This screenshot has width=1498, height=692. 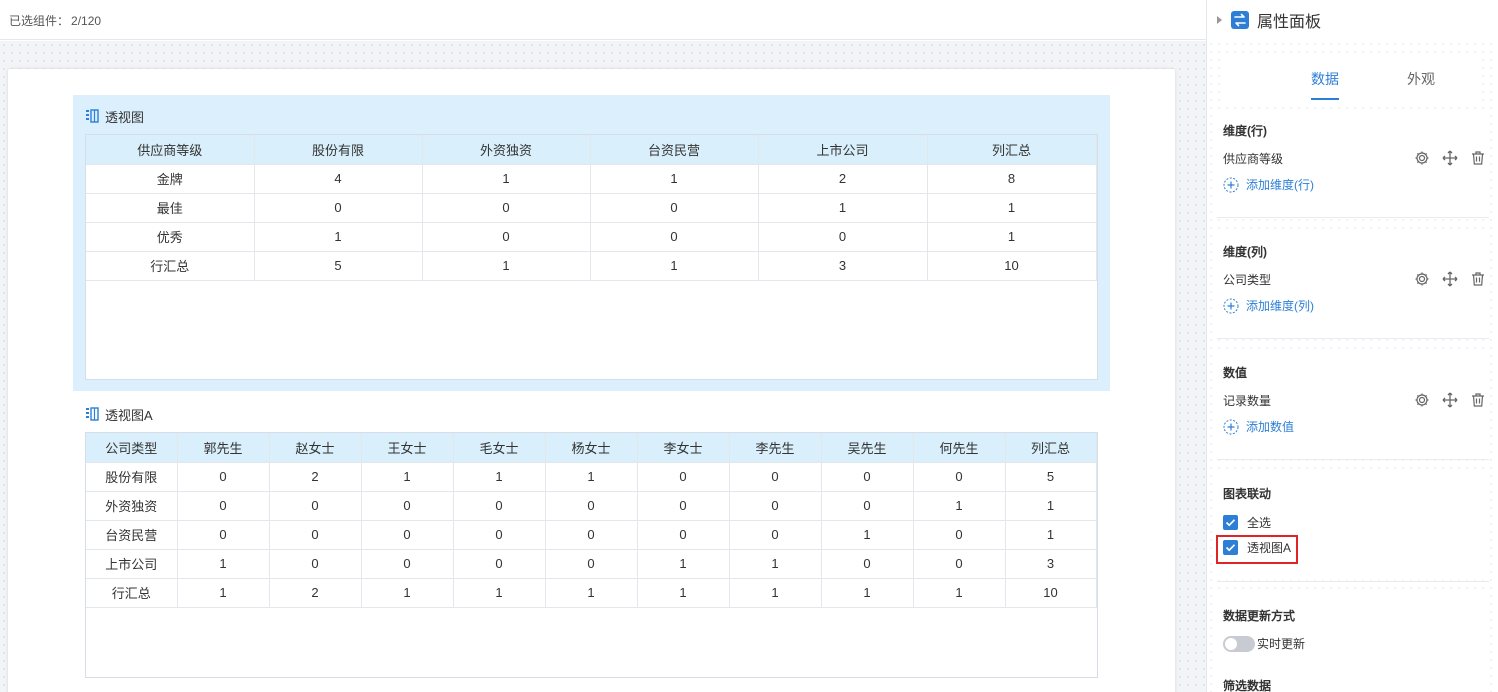 I want to click on table-row: 优秀 1 0 0 0 1, so click(x=591, y=237).